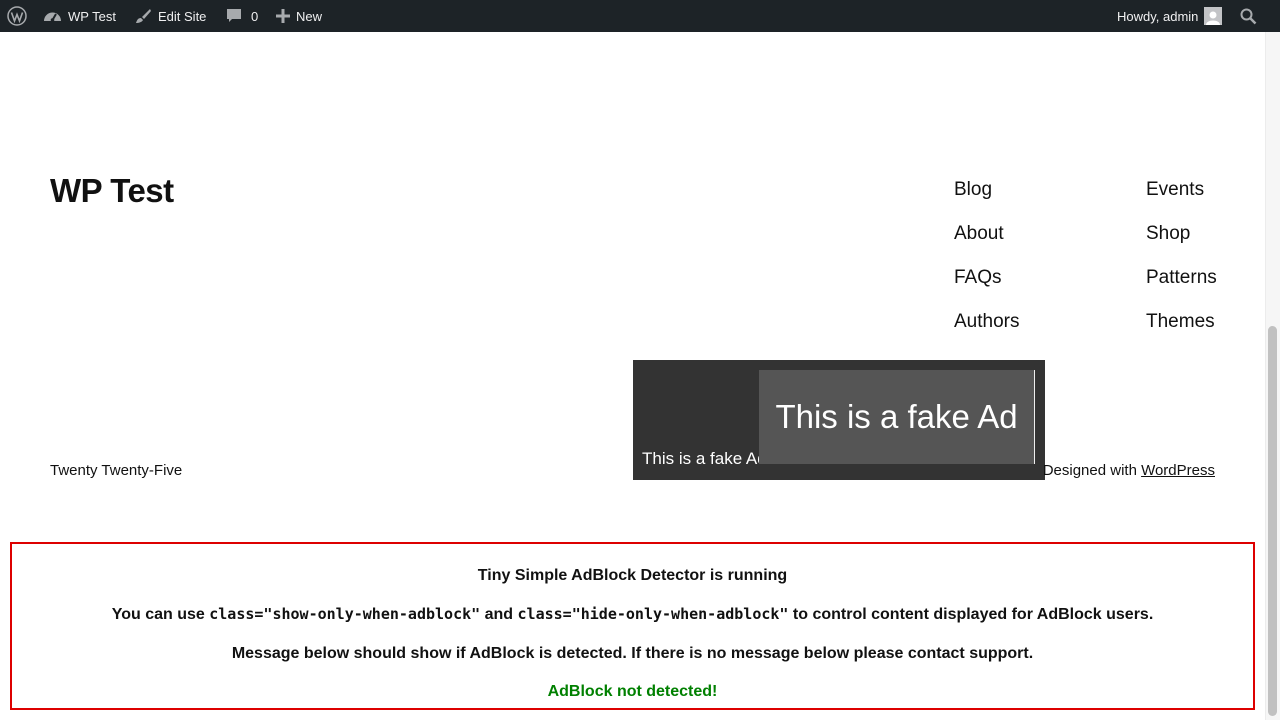 This screenshot has height=720, width=1280. Describe the element at coordinates (1092, 470) in the screenshot. I see `footer-designed-with: Designed with` at that location.